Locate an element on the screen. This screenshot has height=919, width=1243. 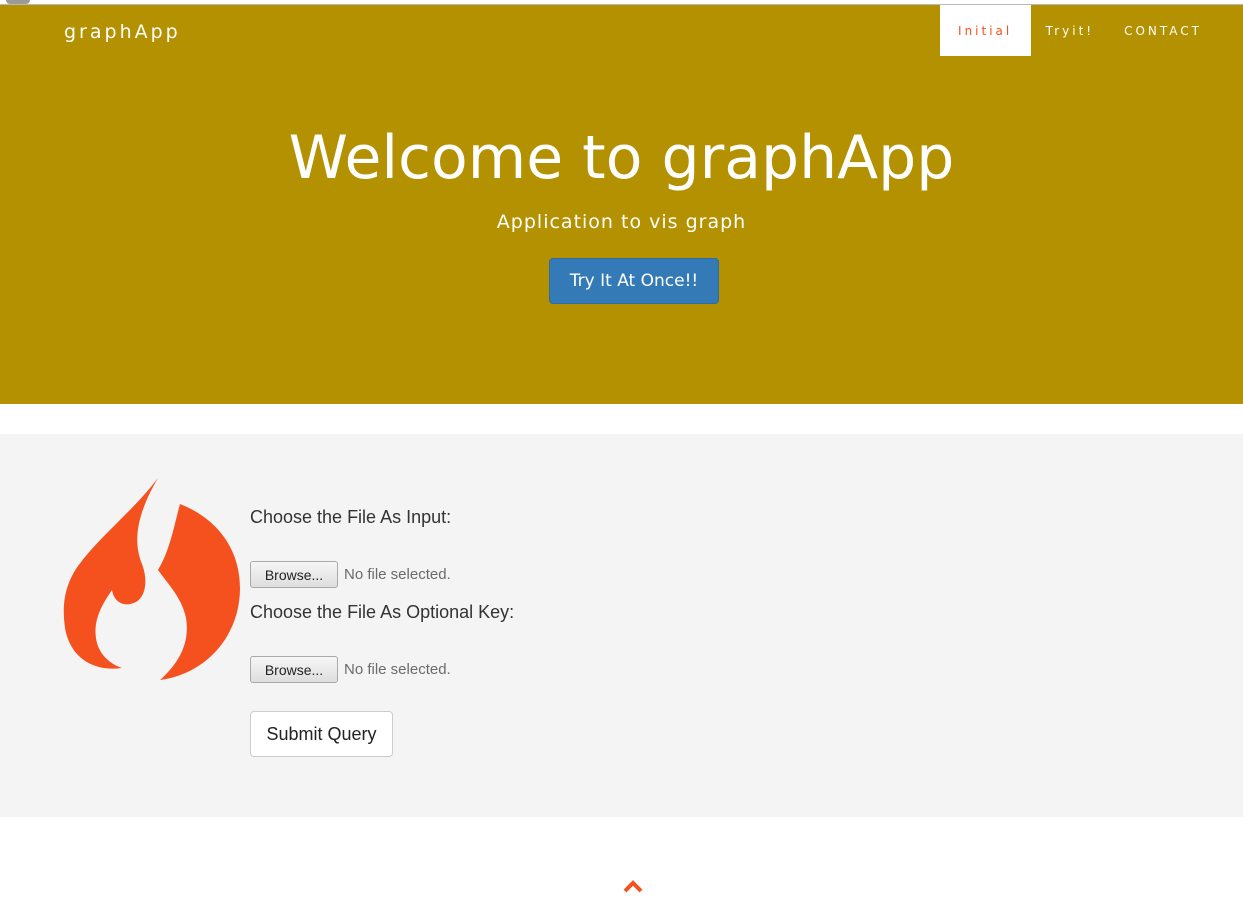
submit-query-button: Submit Query is located at coordinates (321, 734).